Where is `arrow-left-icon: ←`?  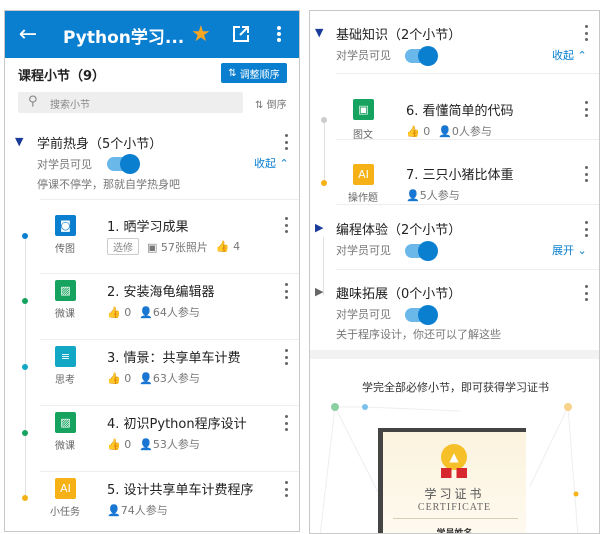
arrow-left-icon: ← is located at coordinates (28, 34).